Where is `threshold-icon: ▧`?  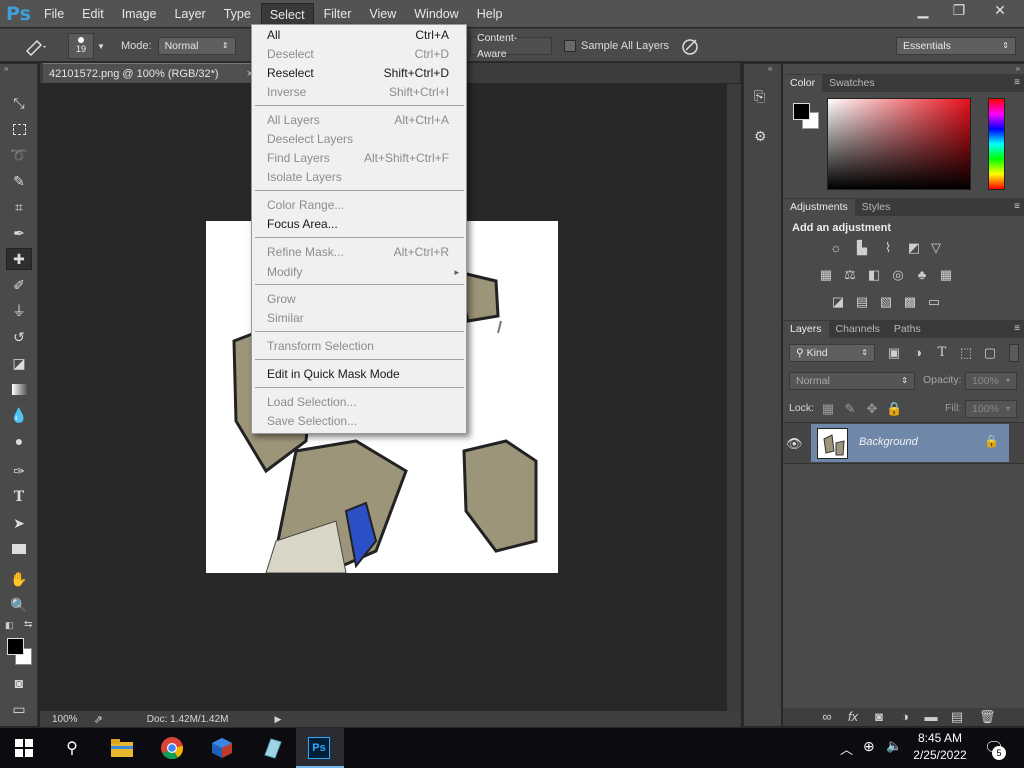
threshold-icon: ▧ is located at coordinates (886, 302).